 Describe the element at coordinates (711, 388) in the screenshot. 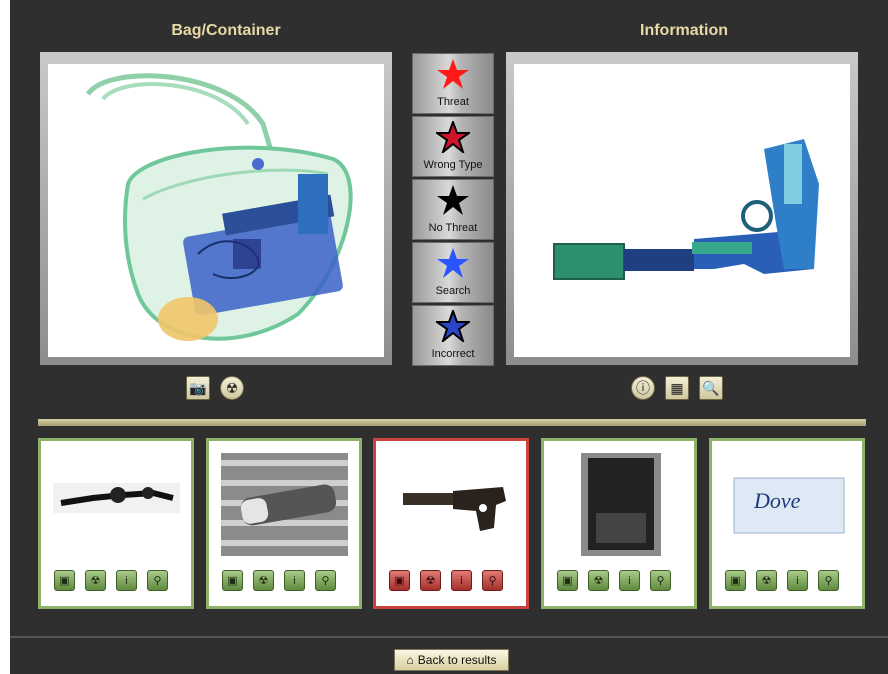

I see `document-magnifier-icon: 🔍` at that location.